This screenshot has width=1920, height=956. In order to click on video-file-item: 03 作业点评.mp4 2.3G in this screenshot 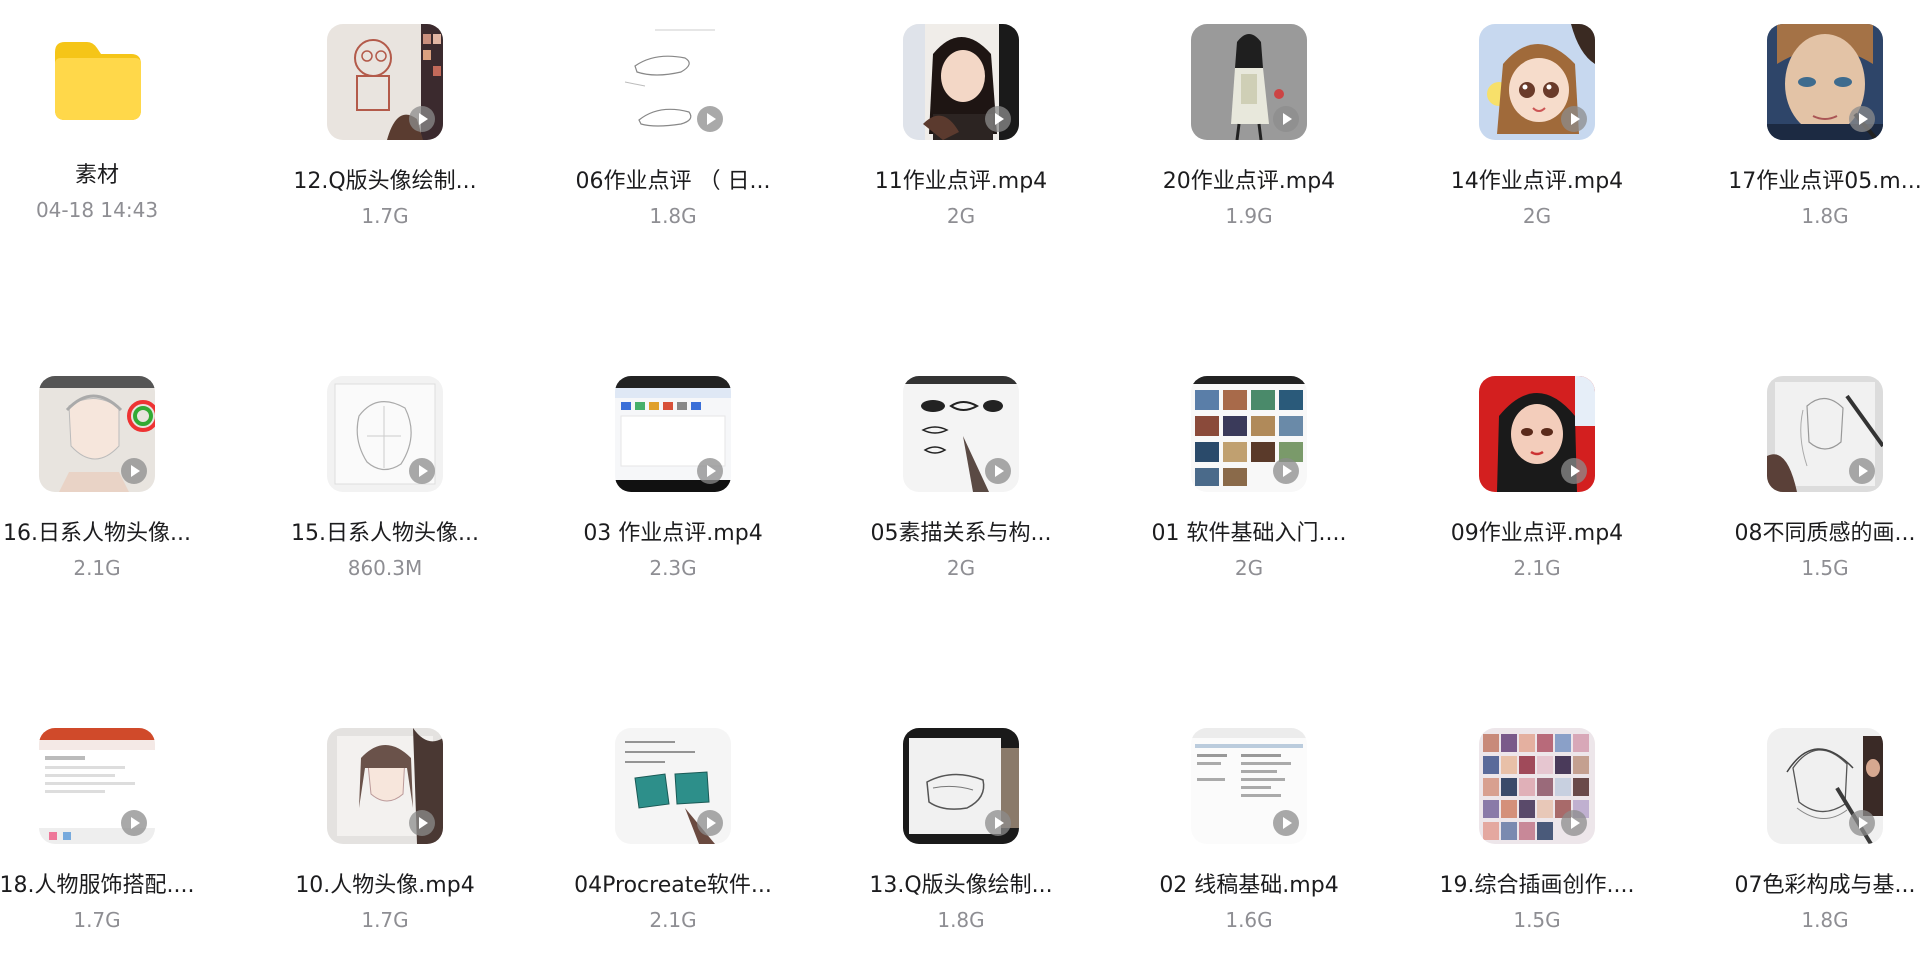, I will do `click(673, 478)`.